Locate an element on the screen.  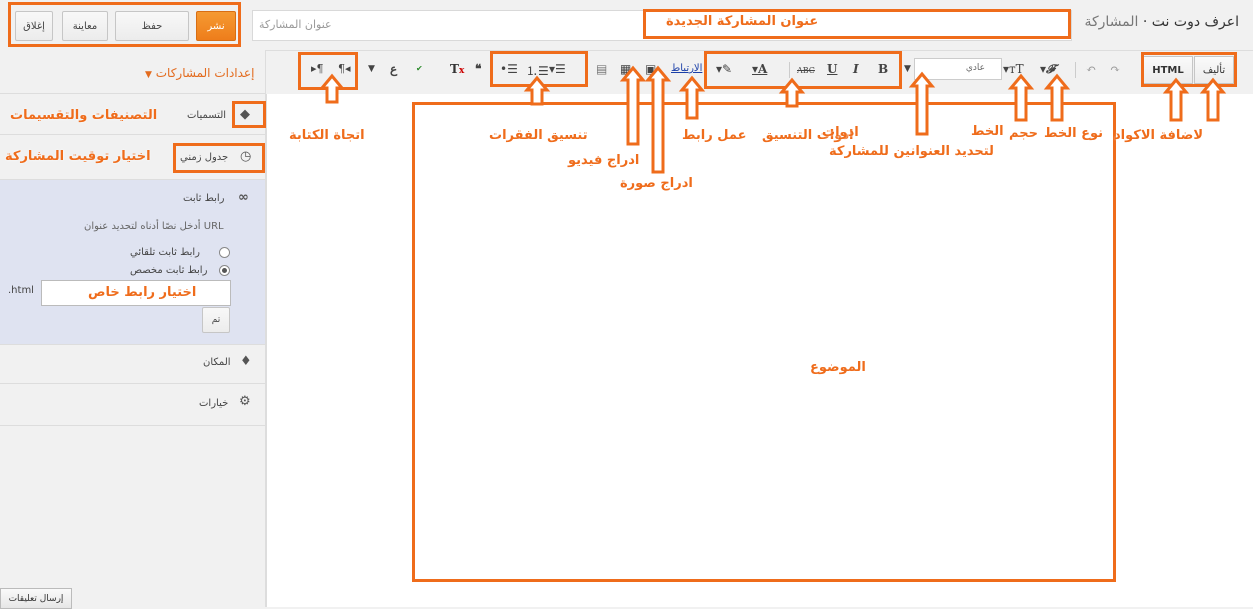
arrow-direction is located at coordinates (332, 88).